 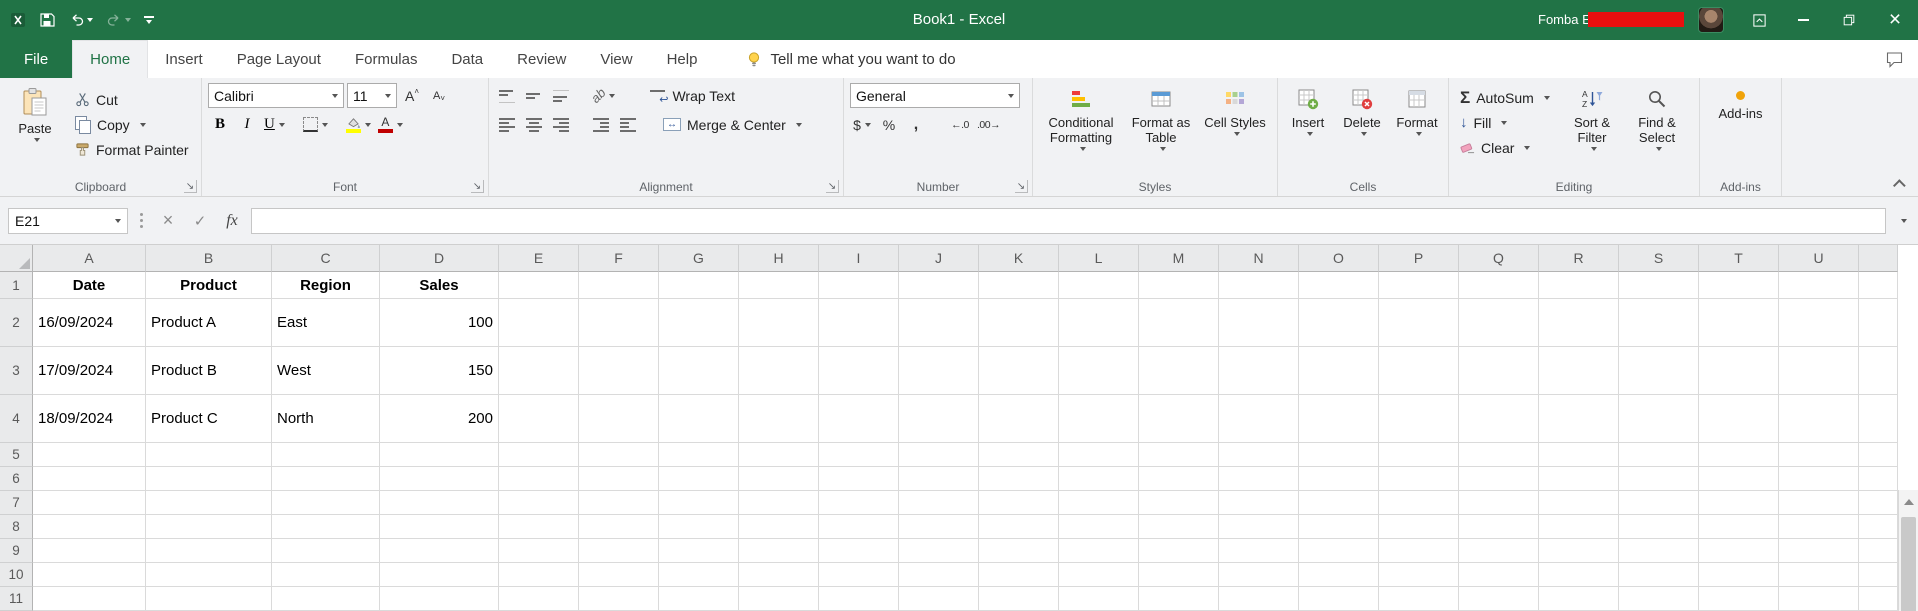 I want to click on cell-G1, so click(x=699, y=285).